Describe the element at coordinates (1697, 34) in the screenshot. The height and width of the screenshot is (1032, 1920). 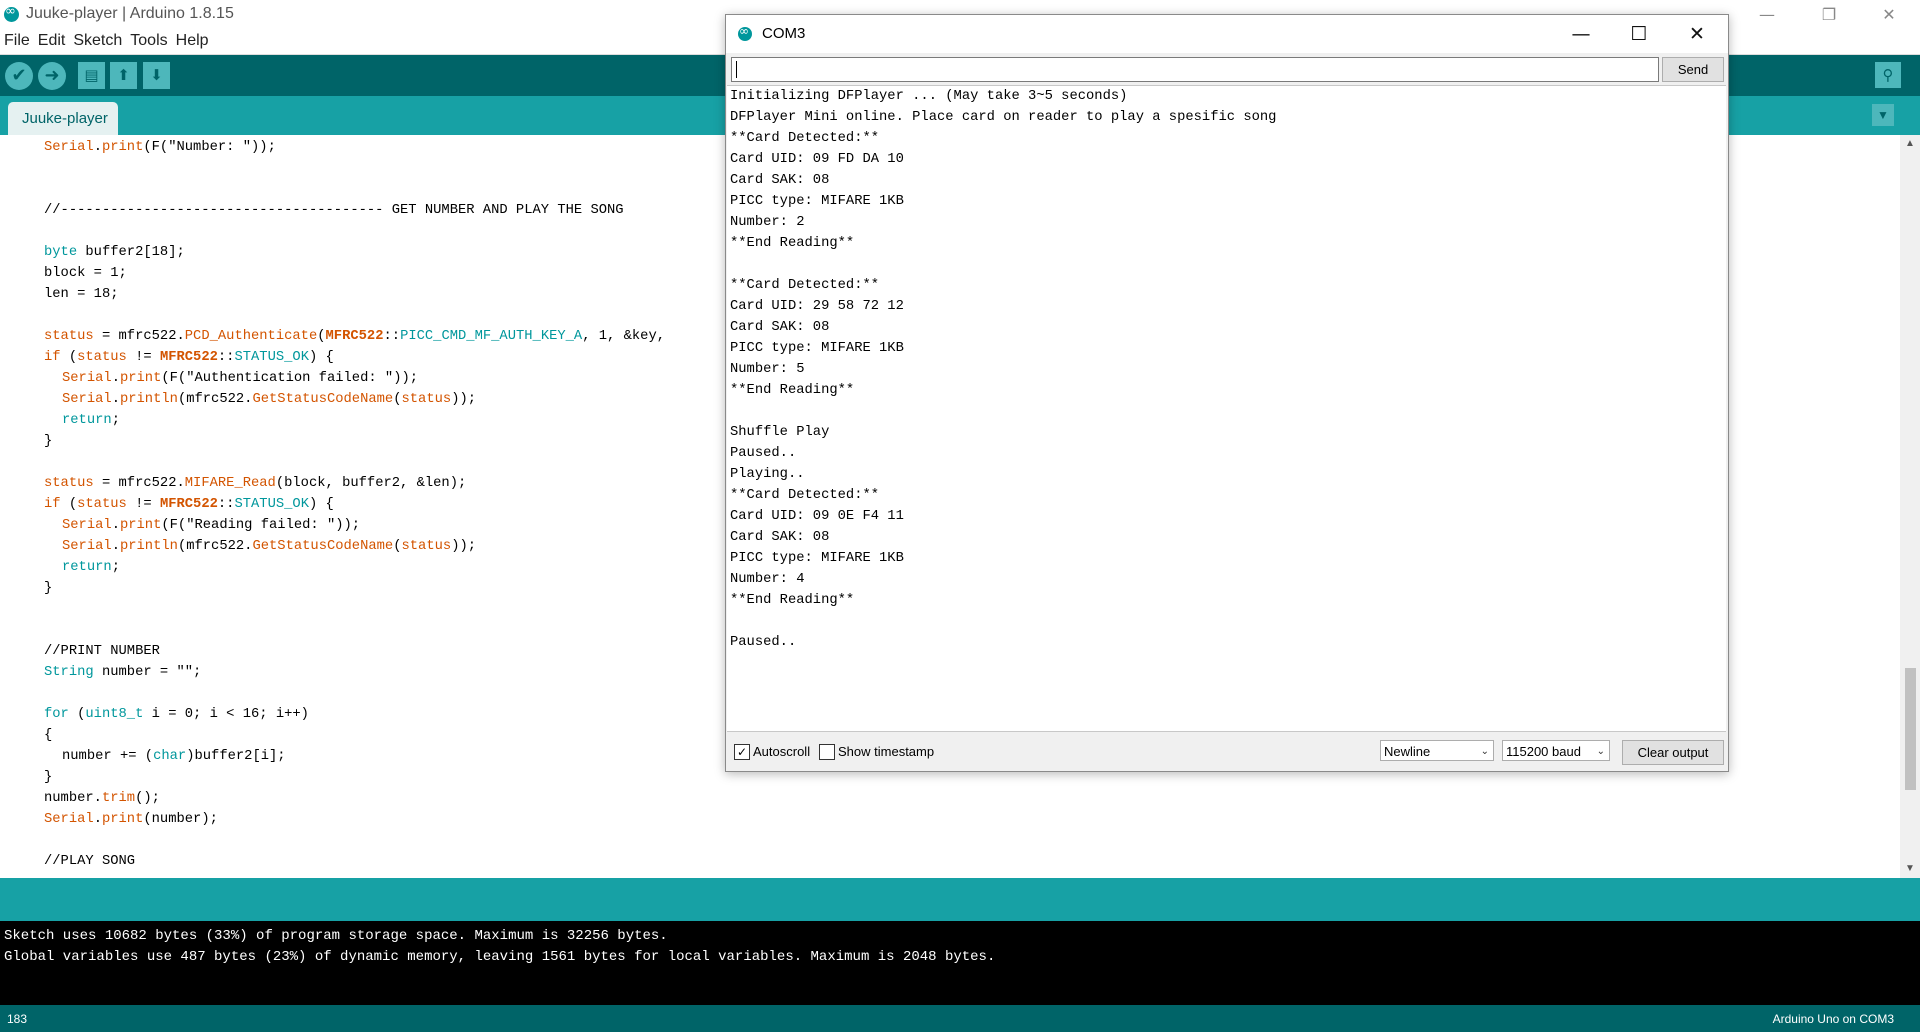
I see `serial-close-button: ✕` at that location.